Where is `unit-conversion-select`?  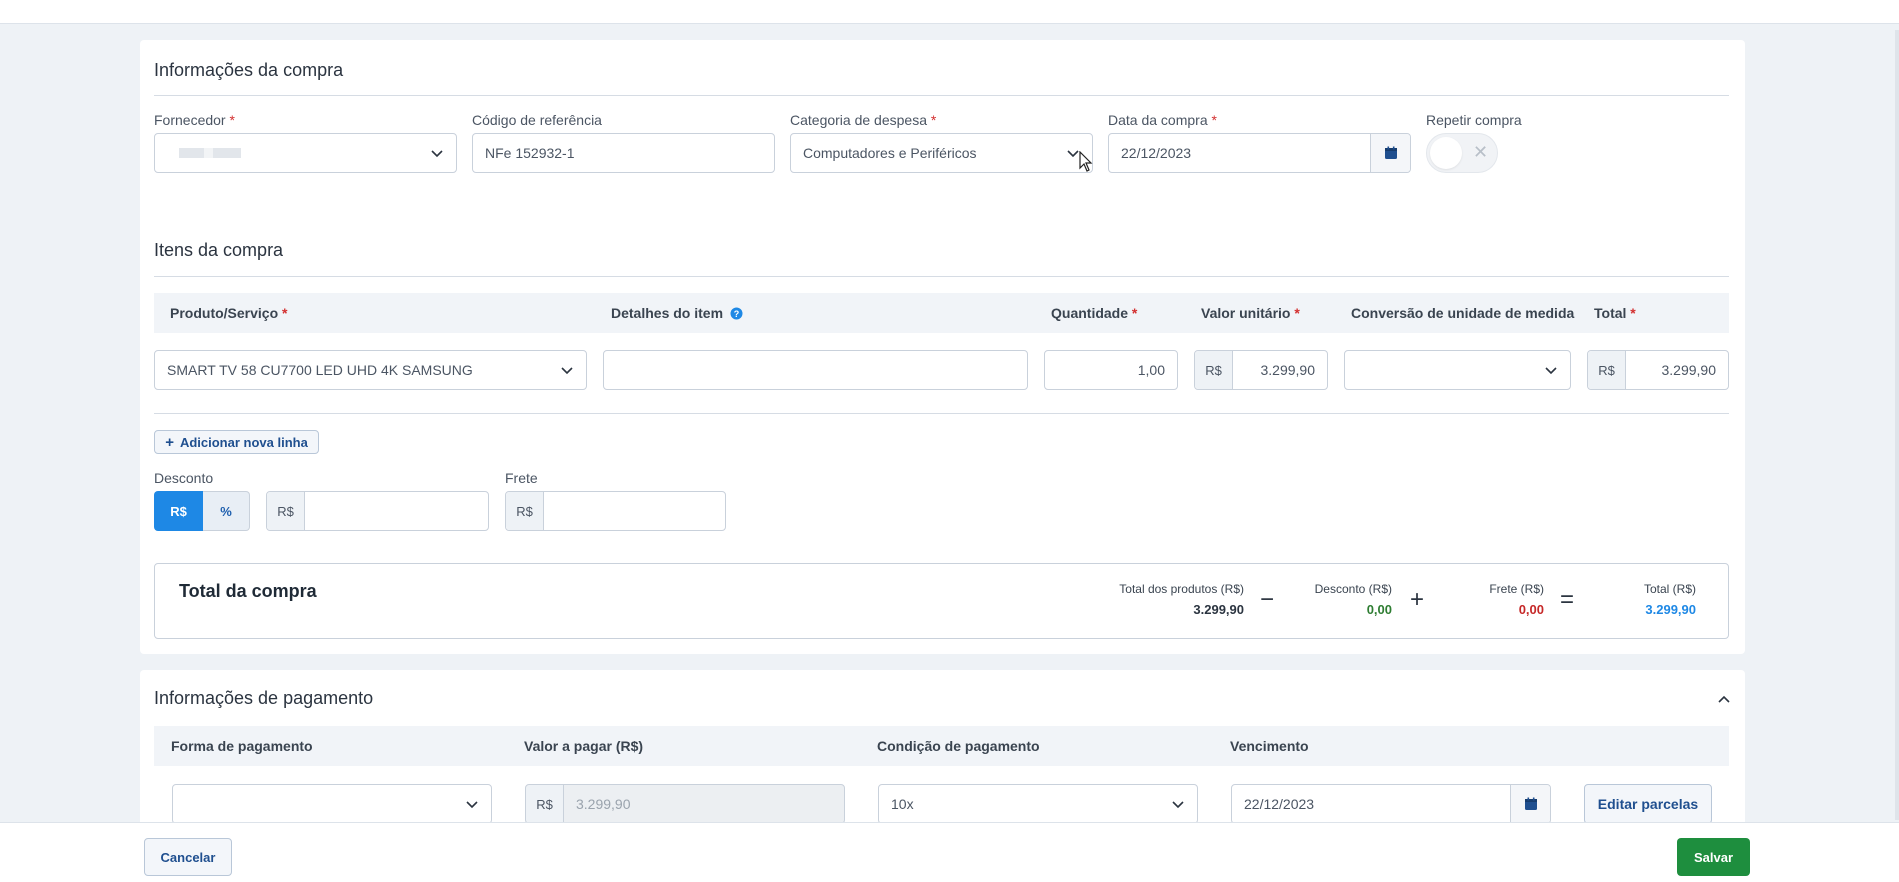
unit-conversion-select is located at coordinates (1457, 370).